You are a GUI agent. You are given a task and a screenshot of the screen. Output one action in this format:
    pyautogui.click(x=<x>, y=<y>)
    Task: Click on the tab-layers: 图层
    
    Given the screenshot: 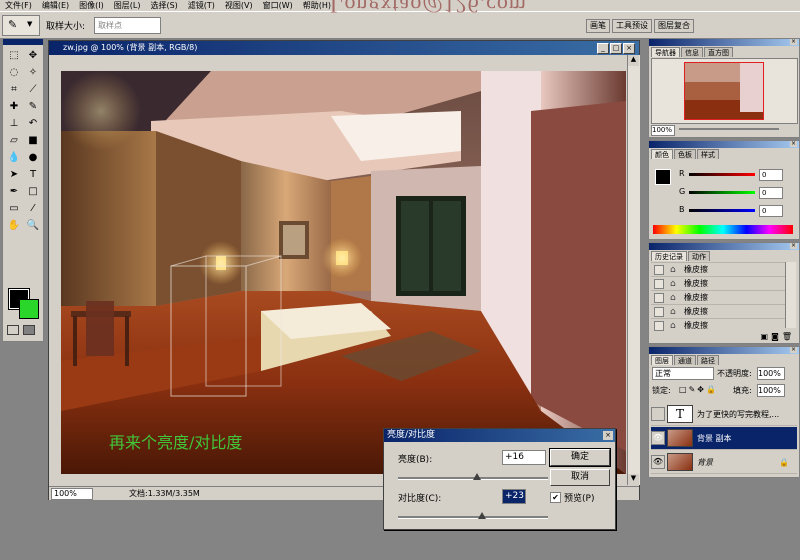 What is the action you would take?
    pyautogui.click(x=662, y=360)
    